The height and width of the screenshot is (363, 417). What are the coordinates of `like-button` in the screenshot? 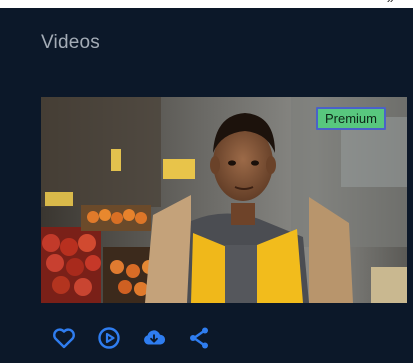 It's located at (64, 338).